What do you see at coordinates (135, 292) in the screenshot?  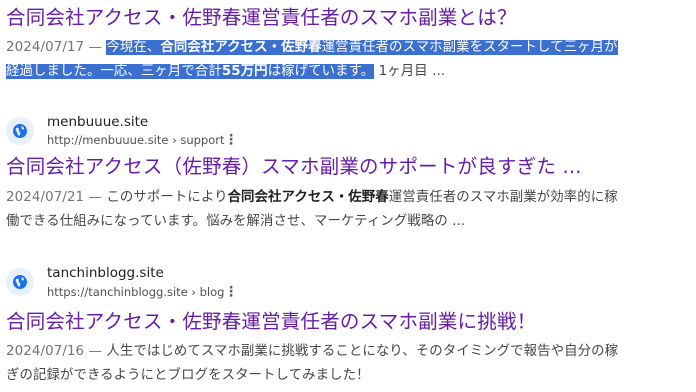 I see `site-url-3: https://tanchinblogg.site › blog` at bounding box center [135, 292].